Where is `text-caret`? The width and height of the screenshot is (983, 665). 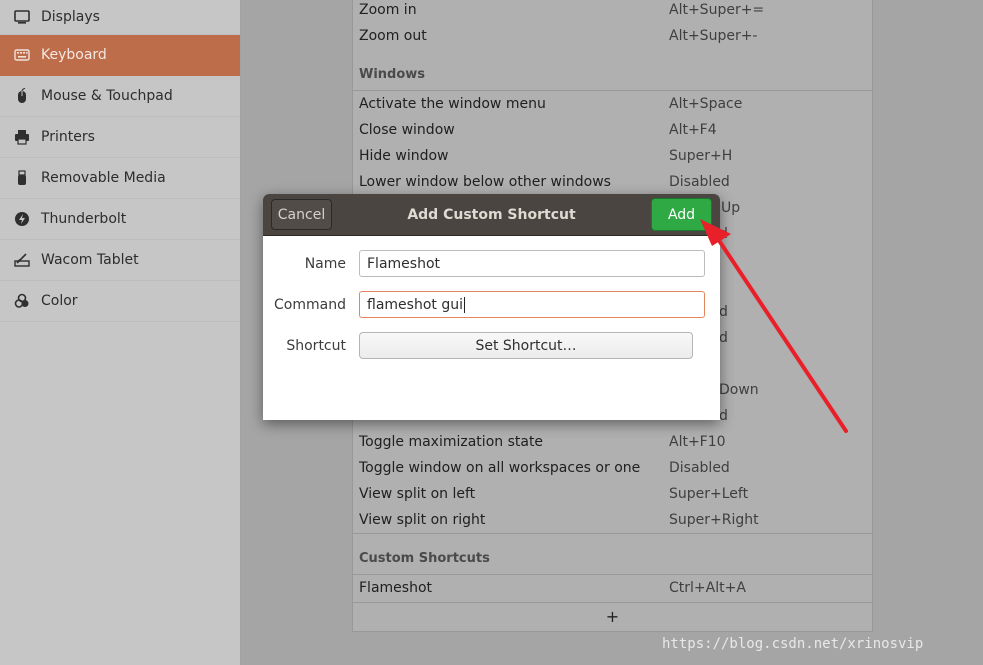 text-caret is located at coordinates (464, 304).